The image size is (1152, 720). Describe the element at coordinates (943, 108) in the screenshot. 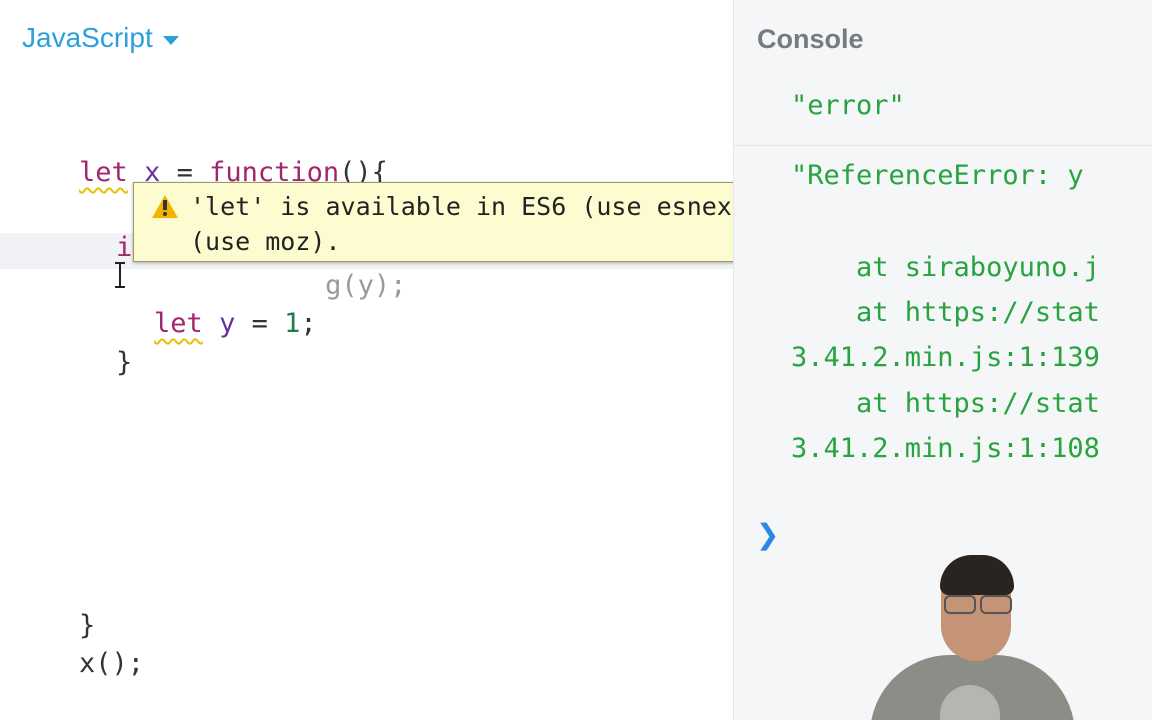

I see `console-entry-error: "error"` at that location.